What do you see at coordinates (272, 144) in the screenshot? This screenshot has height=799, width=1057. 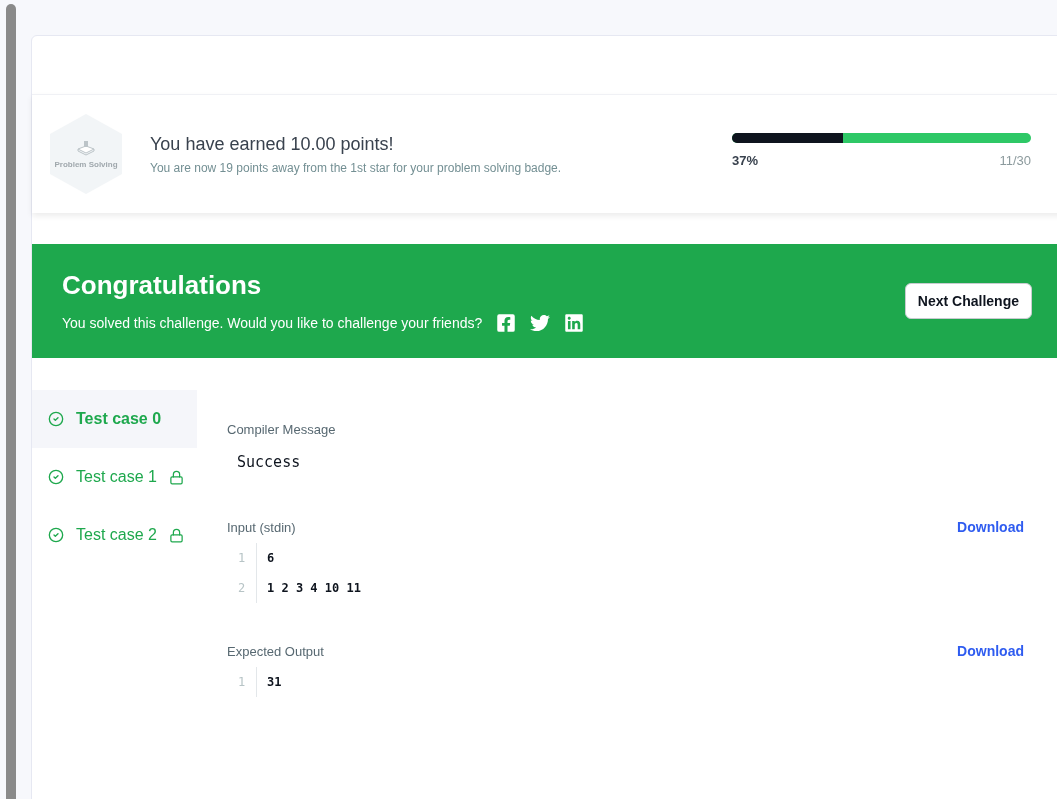 I see `points-title: You have earned 10.00 points!` at bounding box center [272, 144].